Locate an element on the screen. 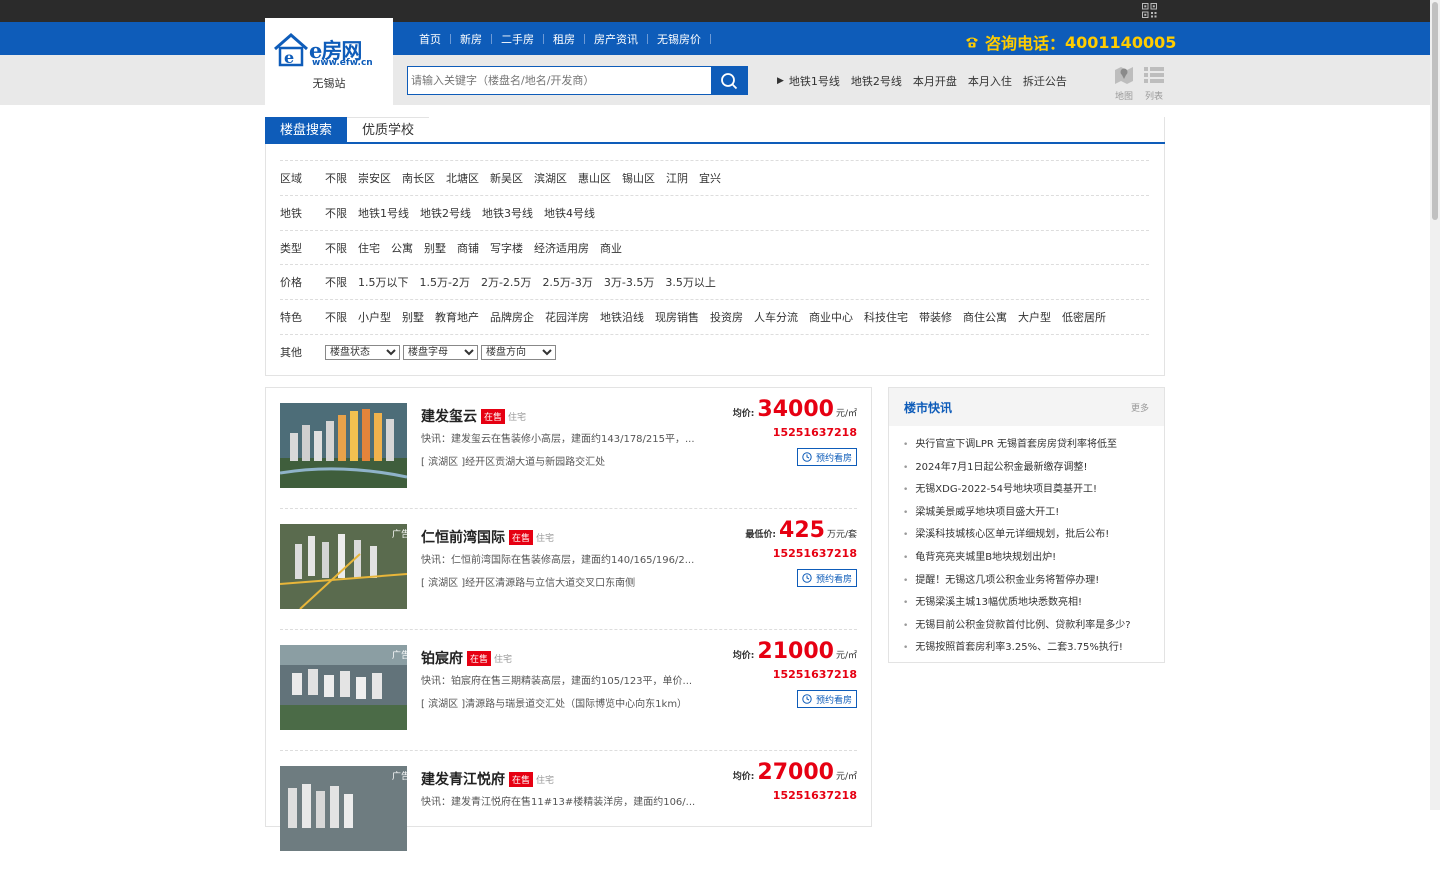 This screenshot has height=871, width=1440. filter-option: 现房销售 is located at coordinates (677, 317).